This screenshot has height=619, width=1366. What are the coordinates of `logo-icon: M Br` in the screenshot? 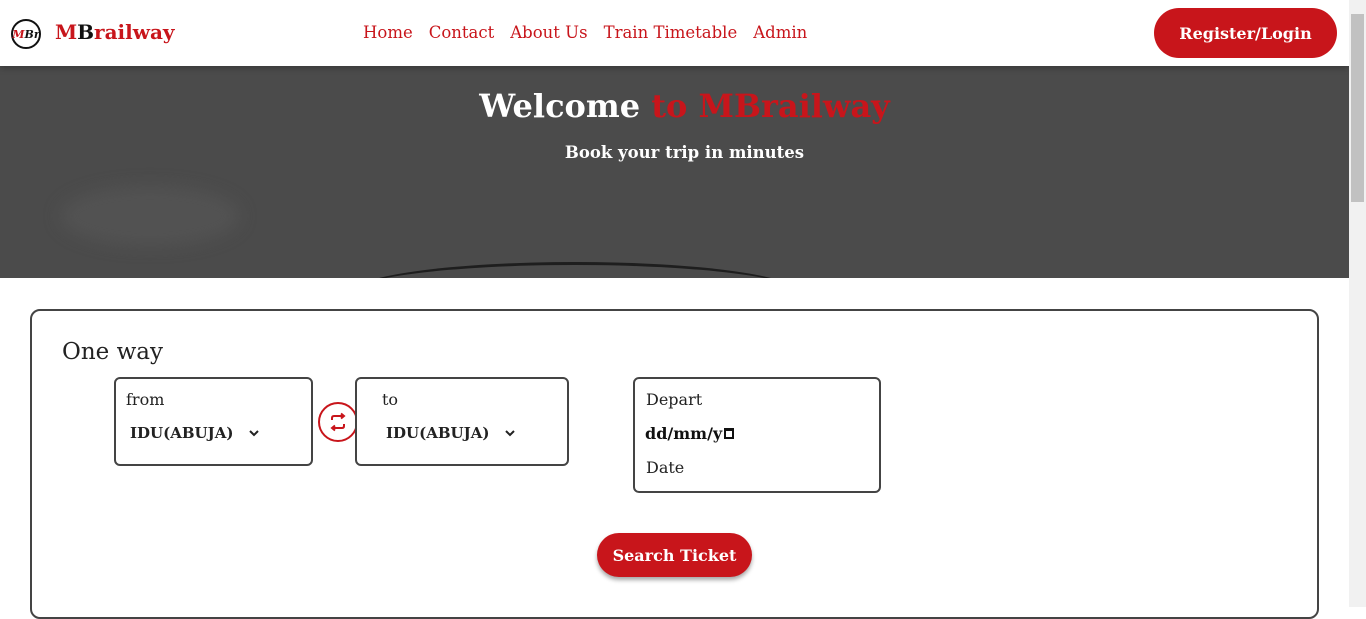 It's located at (26, 34).